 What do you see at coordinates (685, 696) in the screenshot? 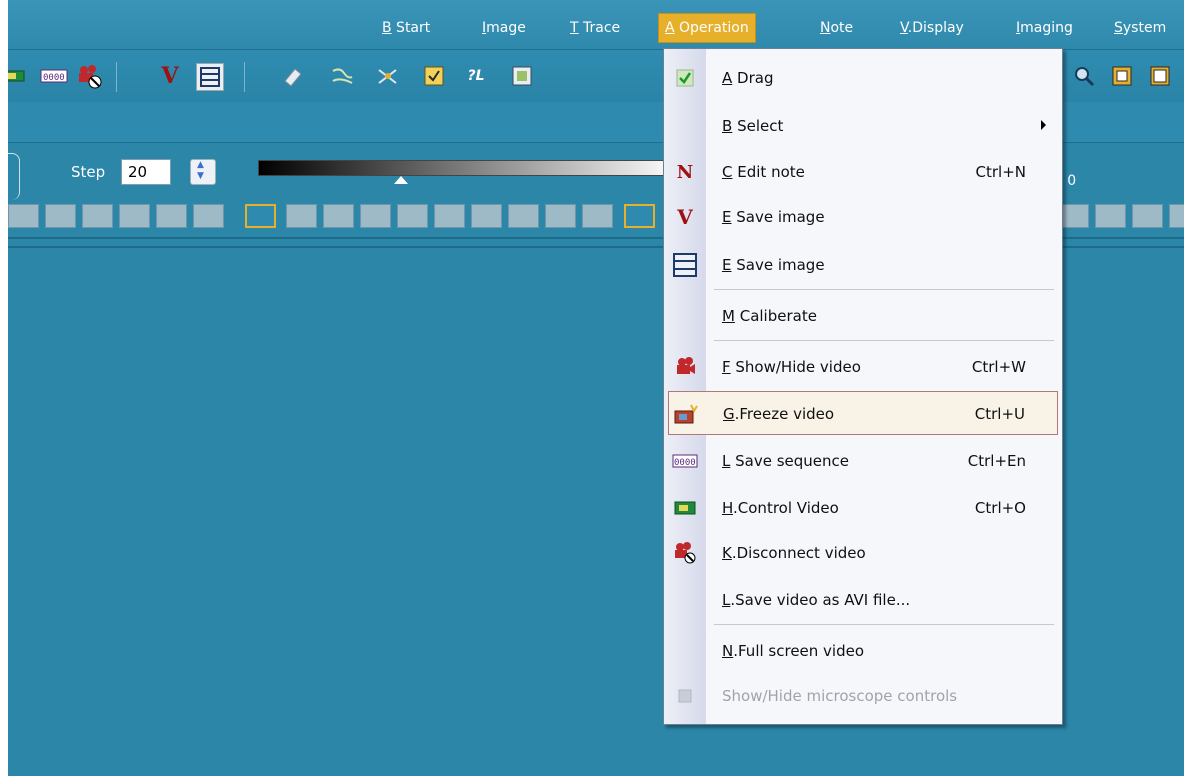
I see `microscope-icon` at bounding box center [685, 696].